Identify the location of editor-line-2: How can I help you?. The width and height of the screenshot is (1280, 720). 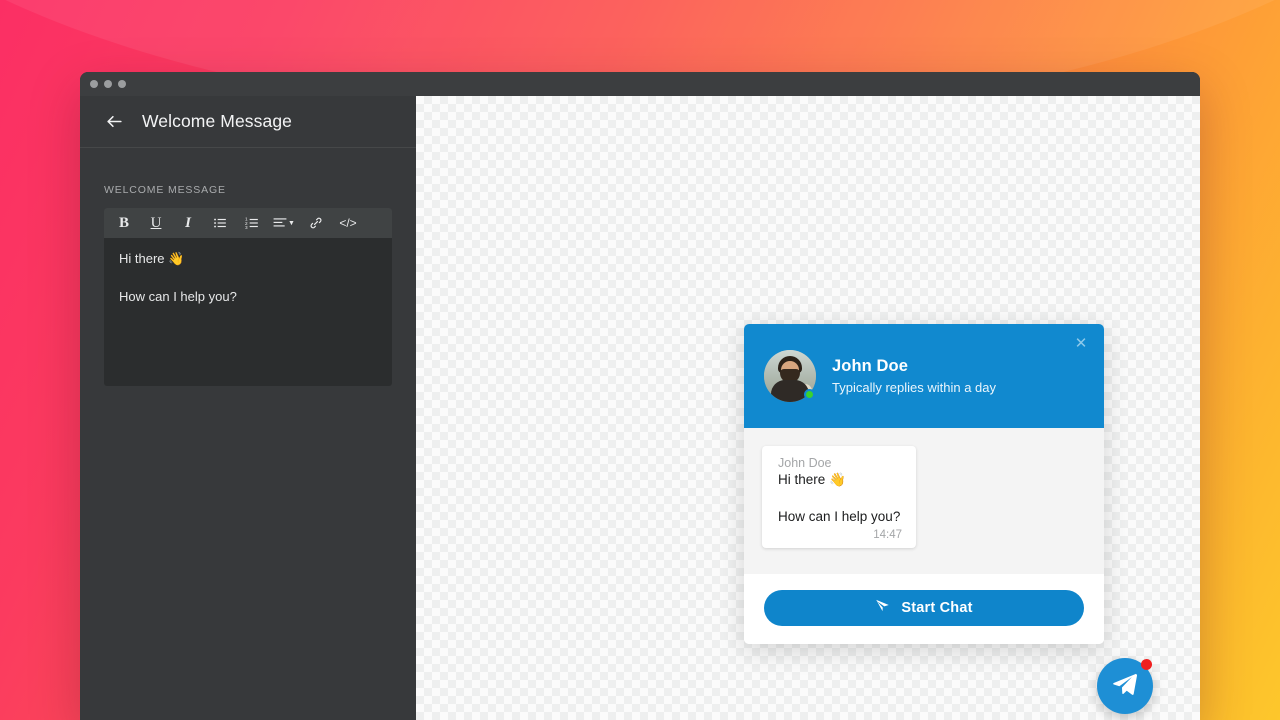
(178, 296).